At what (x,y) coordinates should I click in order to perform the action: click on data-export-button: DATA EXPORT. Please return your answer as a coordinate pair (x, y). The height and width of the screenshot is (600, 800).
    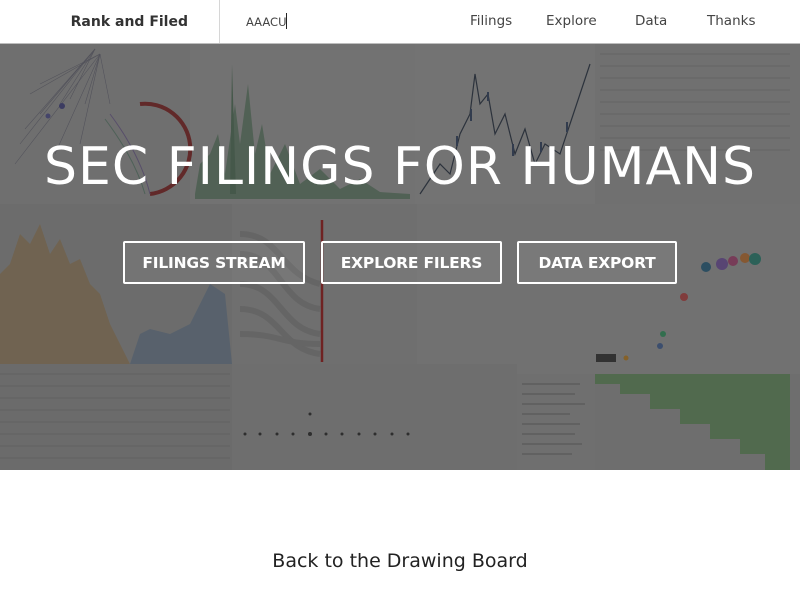
    Looking at the image, I should click on (597, 262).